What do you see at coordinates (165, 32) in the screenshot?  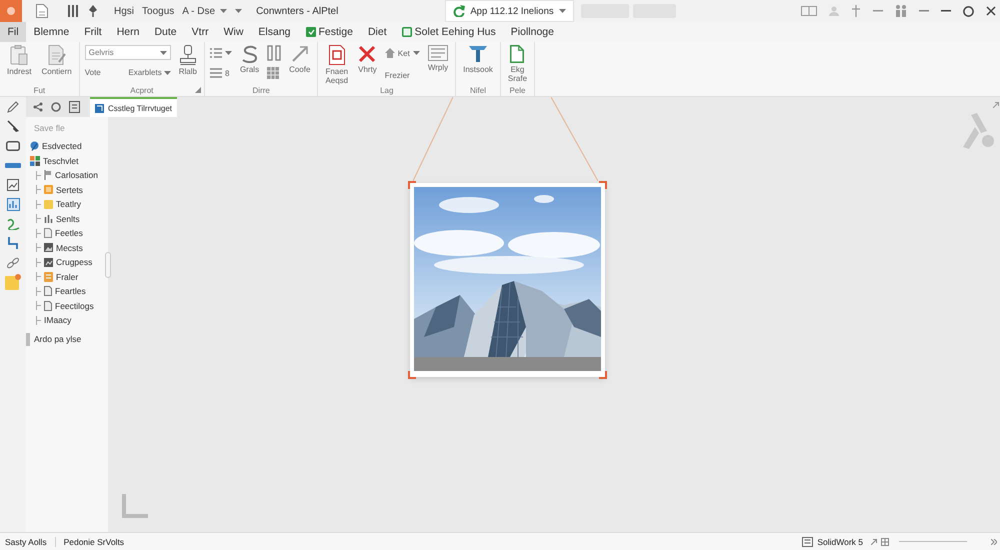 I see `menu-tab: Dute` at bounding box center [165, 32].